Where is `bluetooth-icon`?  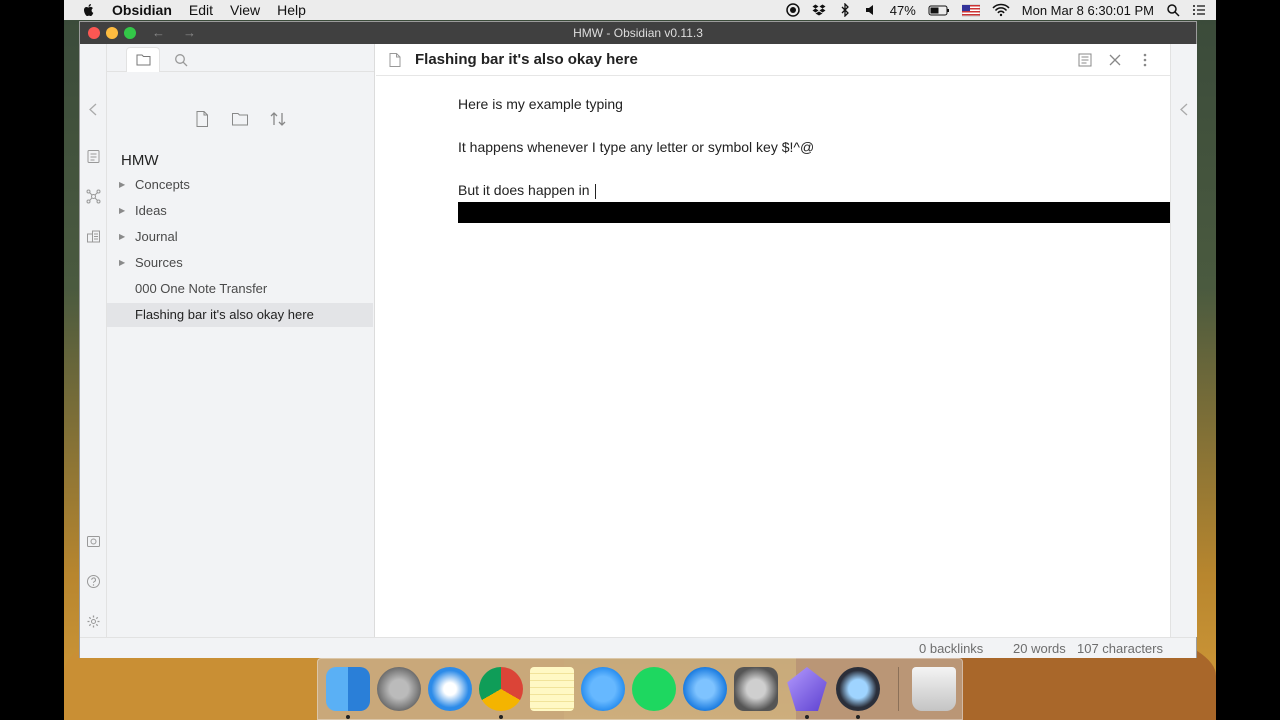 bluetooth-icon is located at coordinates (845, 10).